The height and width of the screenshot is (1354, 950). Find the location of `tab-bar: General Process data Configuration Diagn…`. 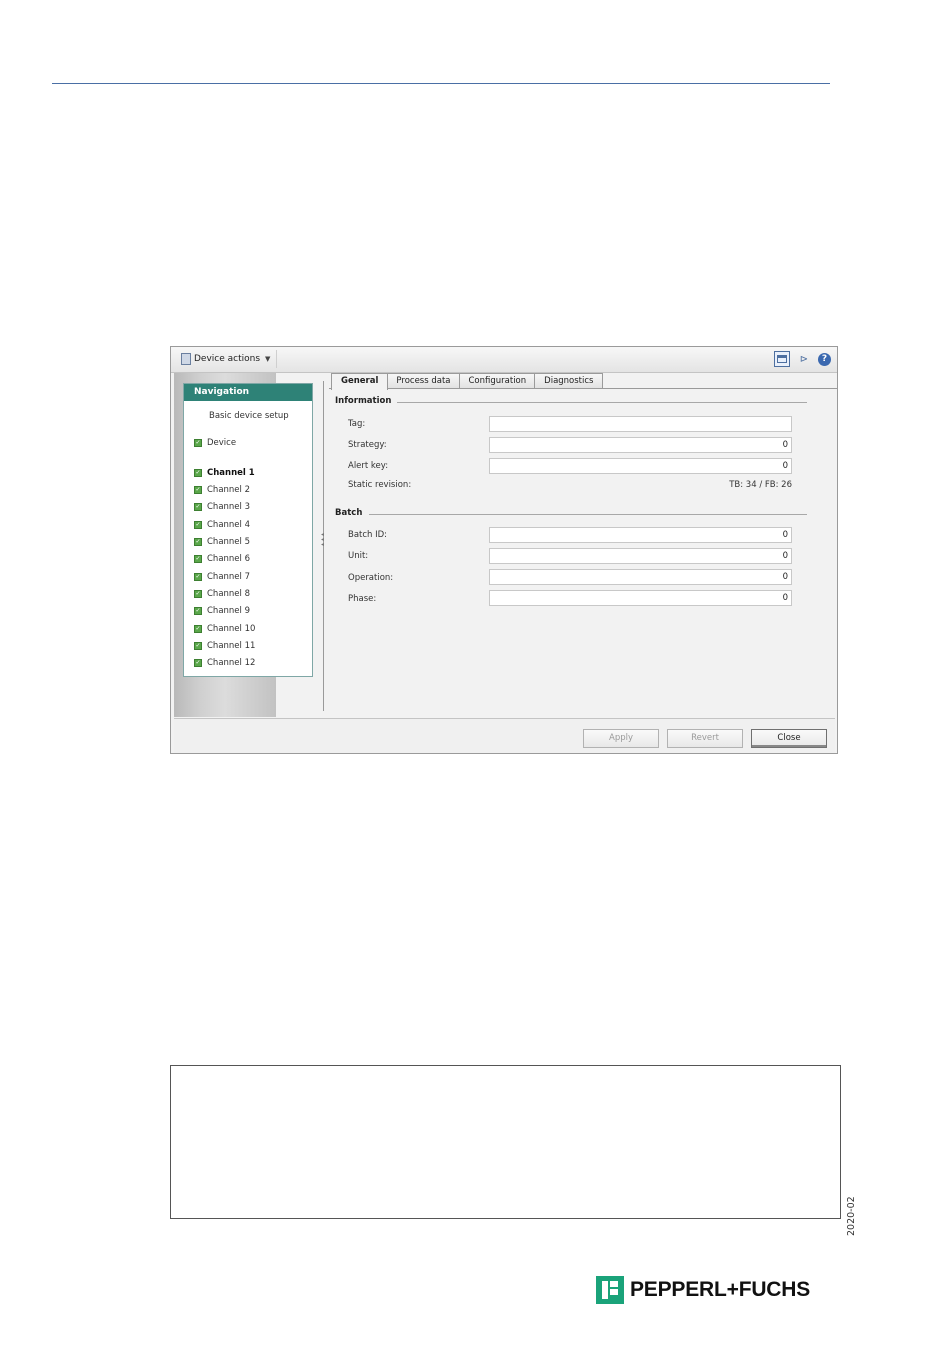

tab-bar: General Process data Configuration Diagn… is located at coordinates (467, 381).